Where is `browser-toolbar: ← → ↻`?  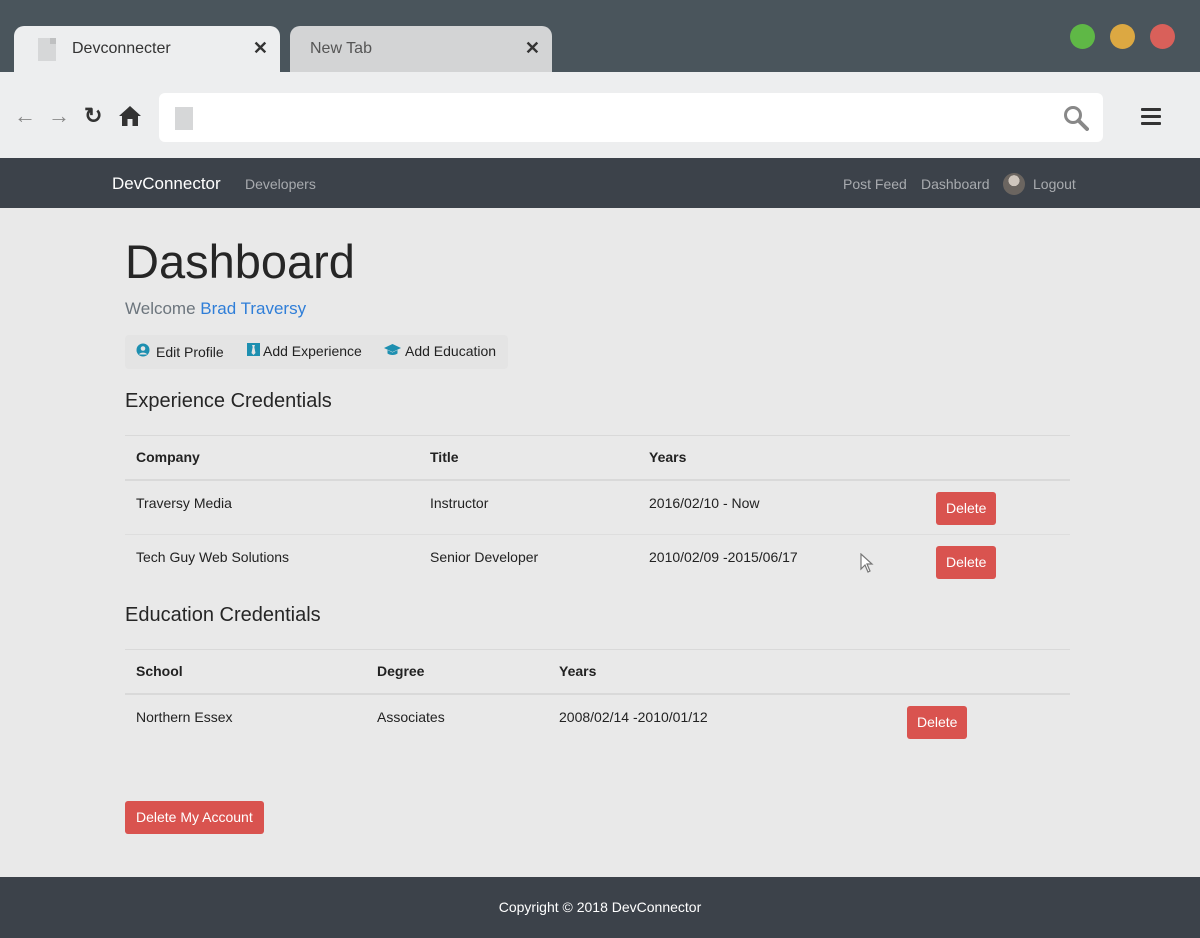 browser-toolbar: ← → ↻ is located at coordinates (600, 115).